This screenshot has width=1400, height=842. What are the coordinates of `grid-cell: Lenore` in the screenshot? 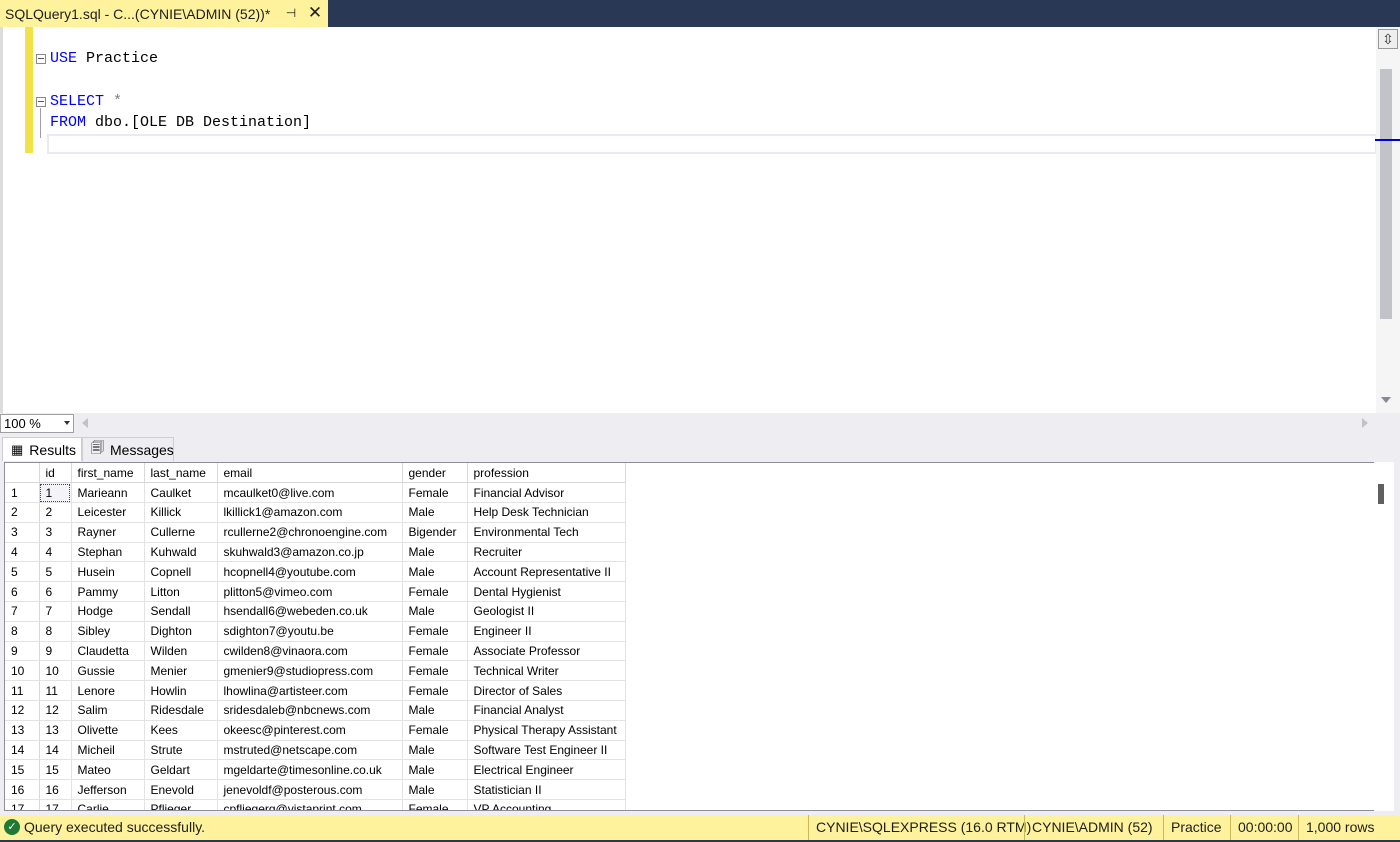 It's located at (108, 691).